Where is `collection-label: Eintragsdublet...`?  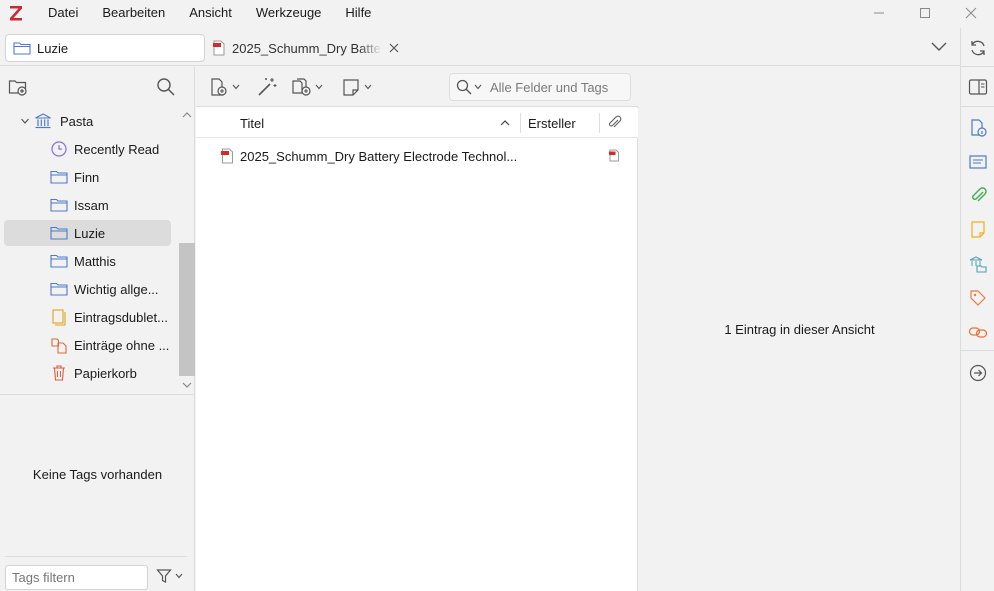
collection-label: Eintragsdublet... is located at coordinates (121, 317).